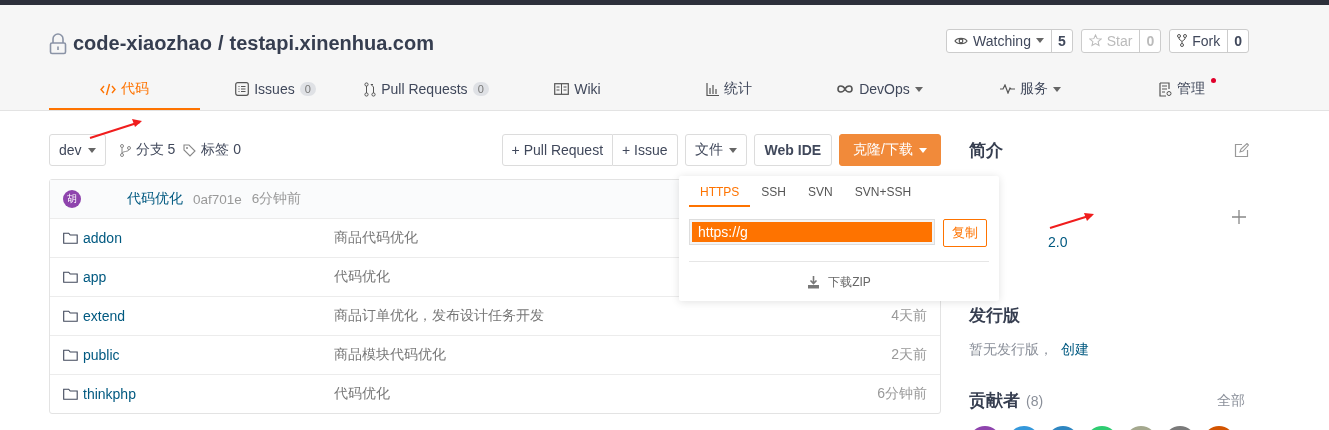  What do you see at coordinates (1165, 89) in the screenshot?
I see `document-icon` at bounding box center [1165, 89].